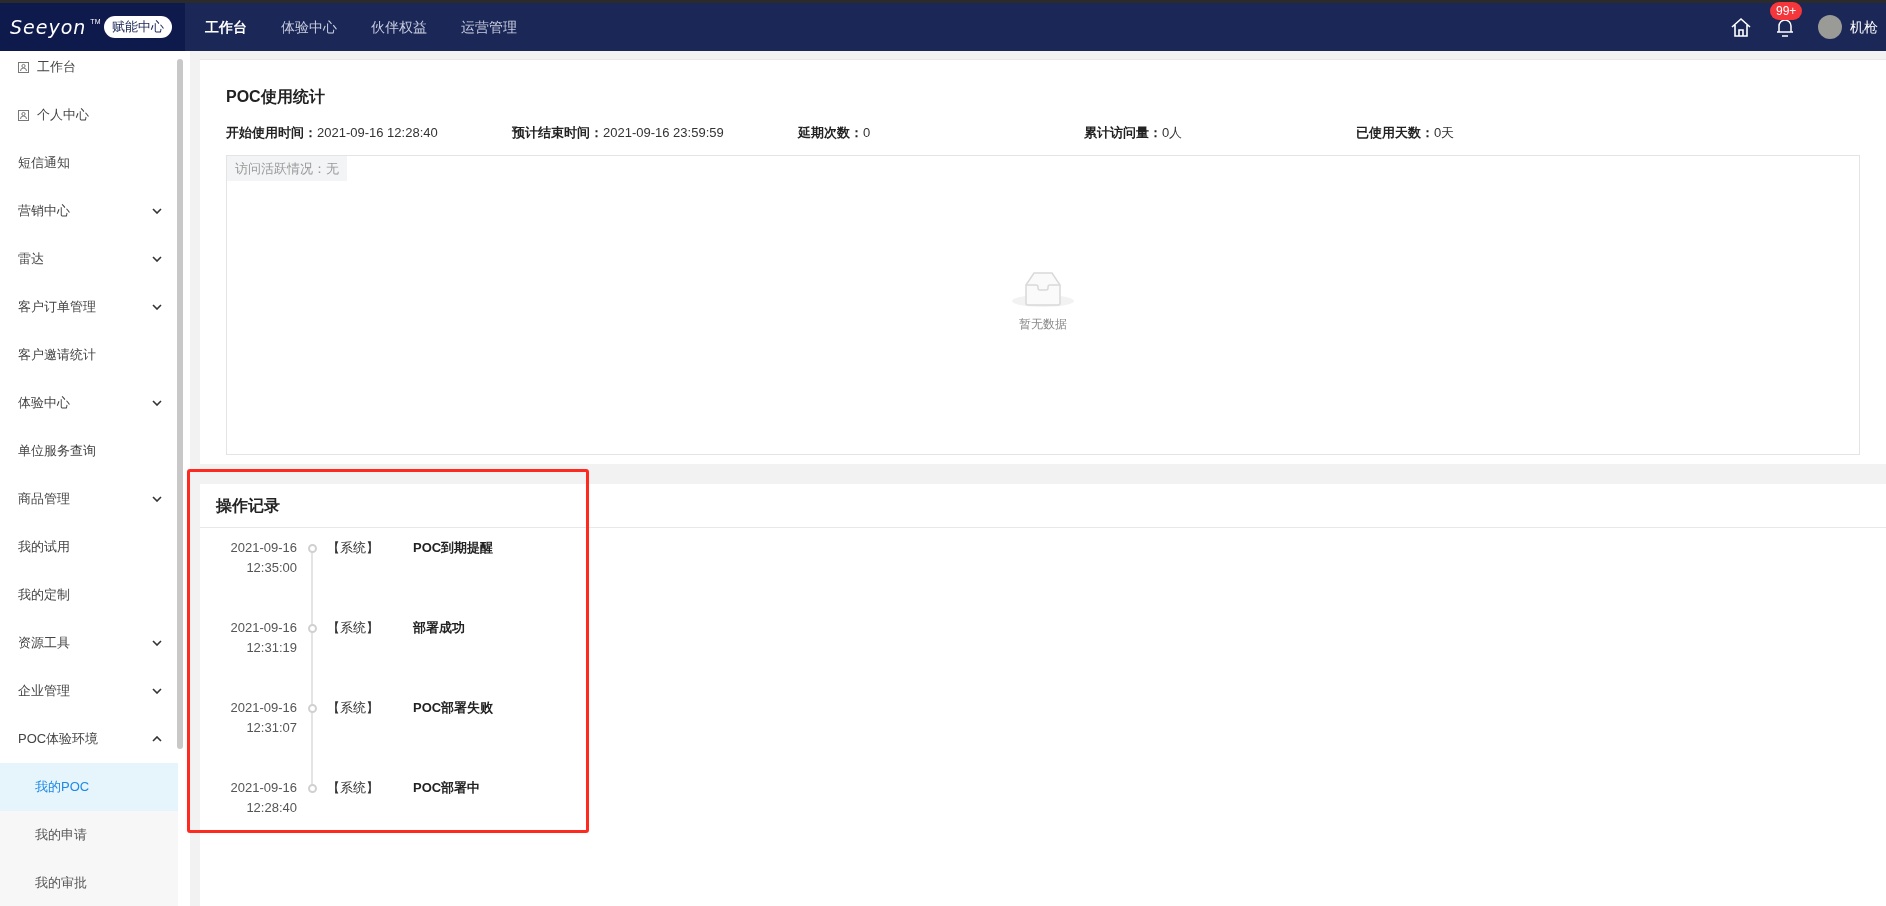 This screenshot has height=906, width=1886. What do you see at coordinates (1864, 27) in the screenshot?
I see `user-name: 机枪` at bounding box center [1864, 27].